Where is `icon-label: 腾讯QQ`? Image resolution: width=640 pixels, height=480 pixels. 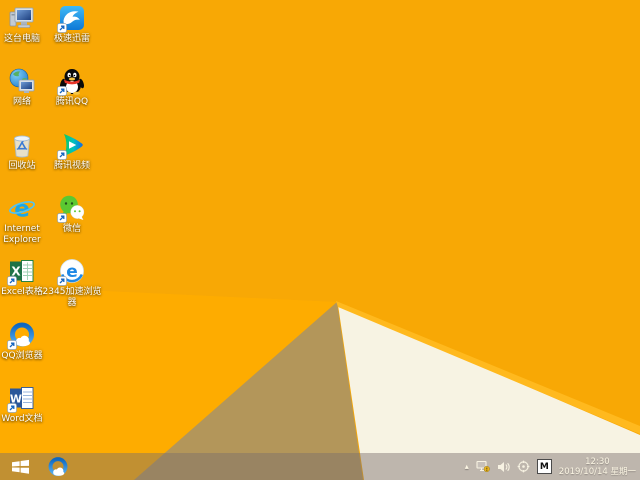 icon-label: 腾讯QQ is located at coordinates (72, 102).